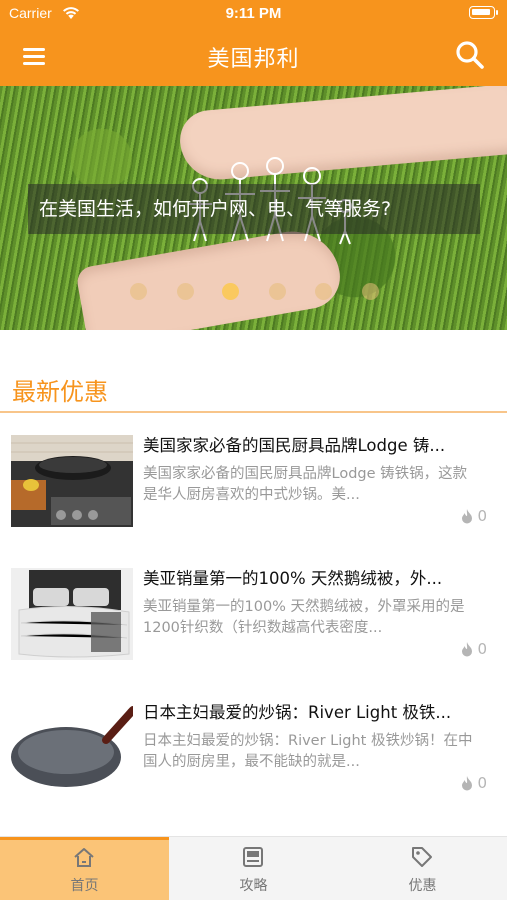  What do you see at coordinates (84, 868) in the screenshot?
I see `tab-home: 首页` at bounding box center [84, 868].